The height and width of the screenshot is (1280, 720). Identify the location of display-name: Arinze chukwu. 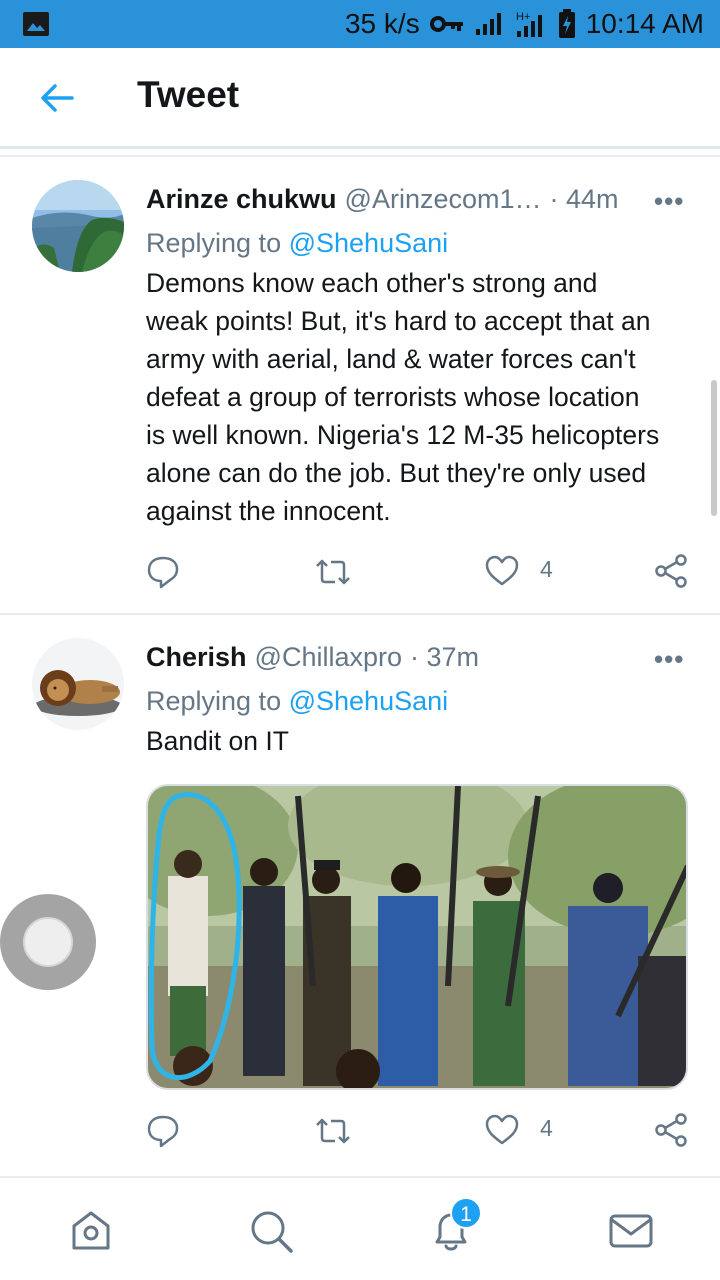
(241, 199).